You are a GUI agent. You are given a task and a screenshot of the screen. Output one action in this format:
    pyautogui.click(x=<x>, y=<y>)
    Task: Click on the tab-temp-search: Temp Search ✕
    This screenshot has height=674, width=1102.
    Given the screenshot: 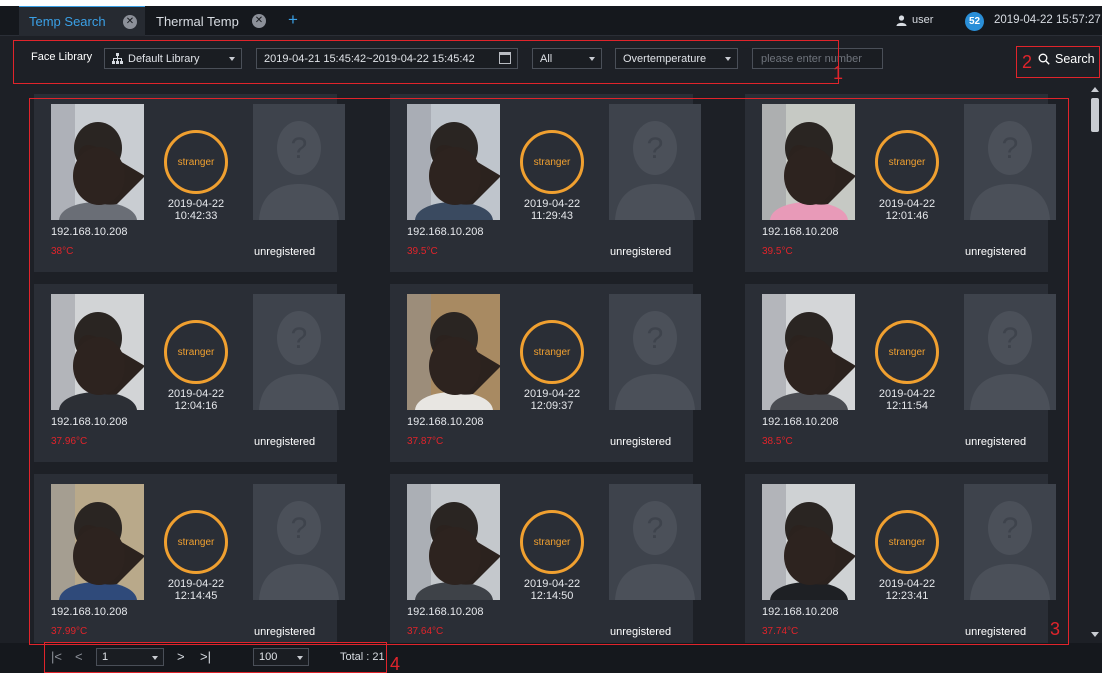 What is the action you would take?
    pyautogui.click(x=82, y=21)
    